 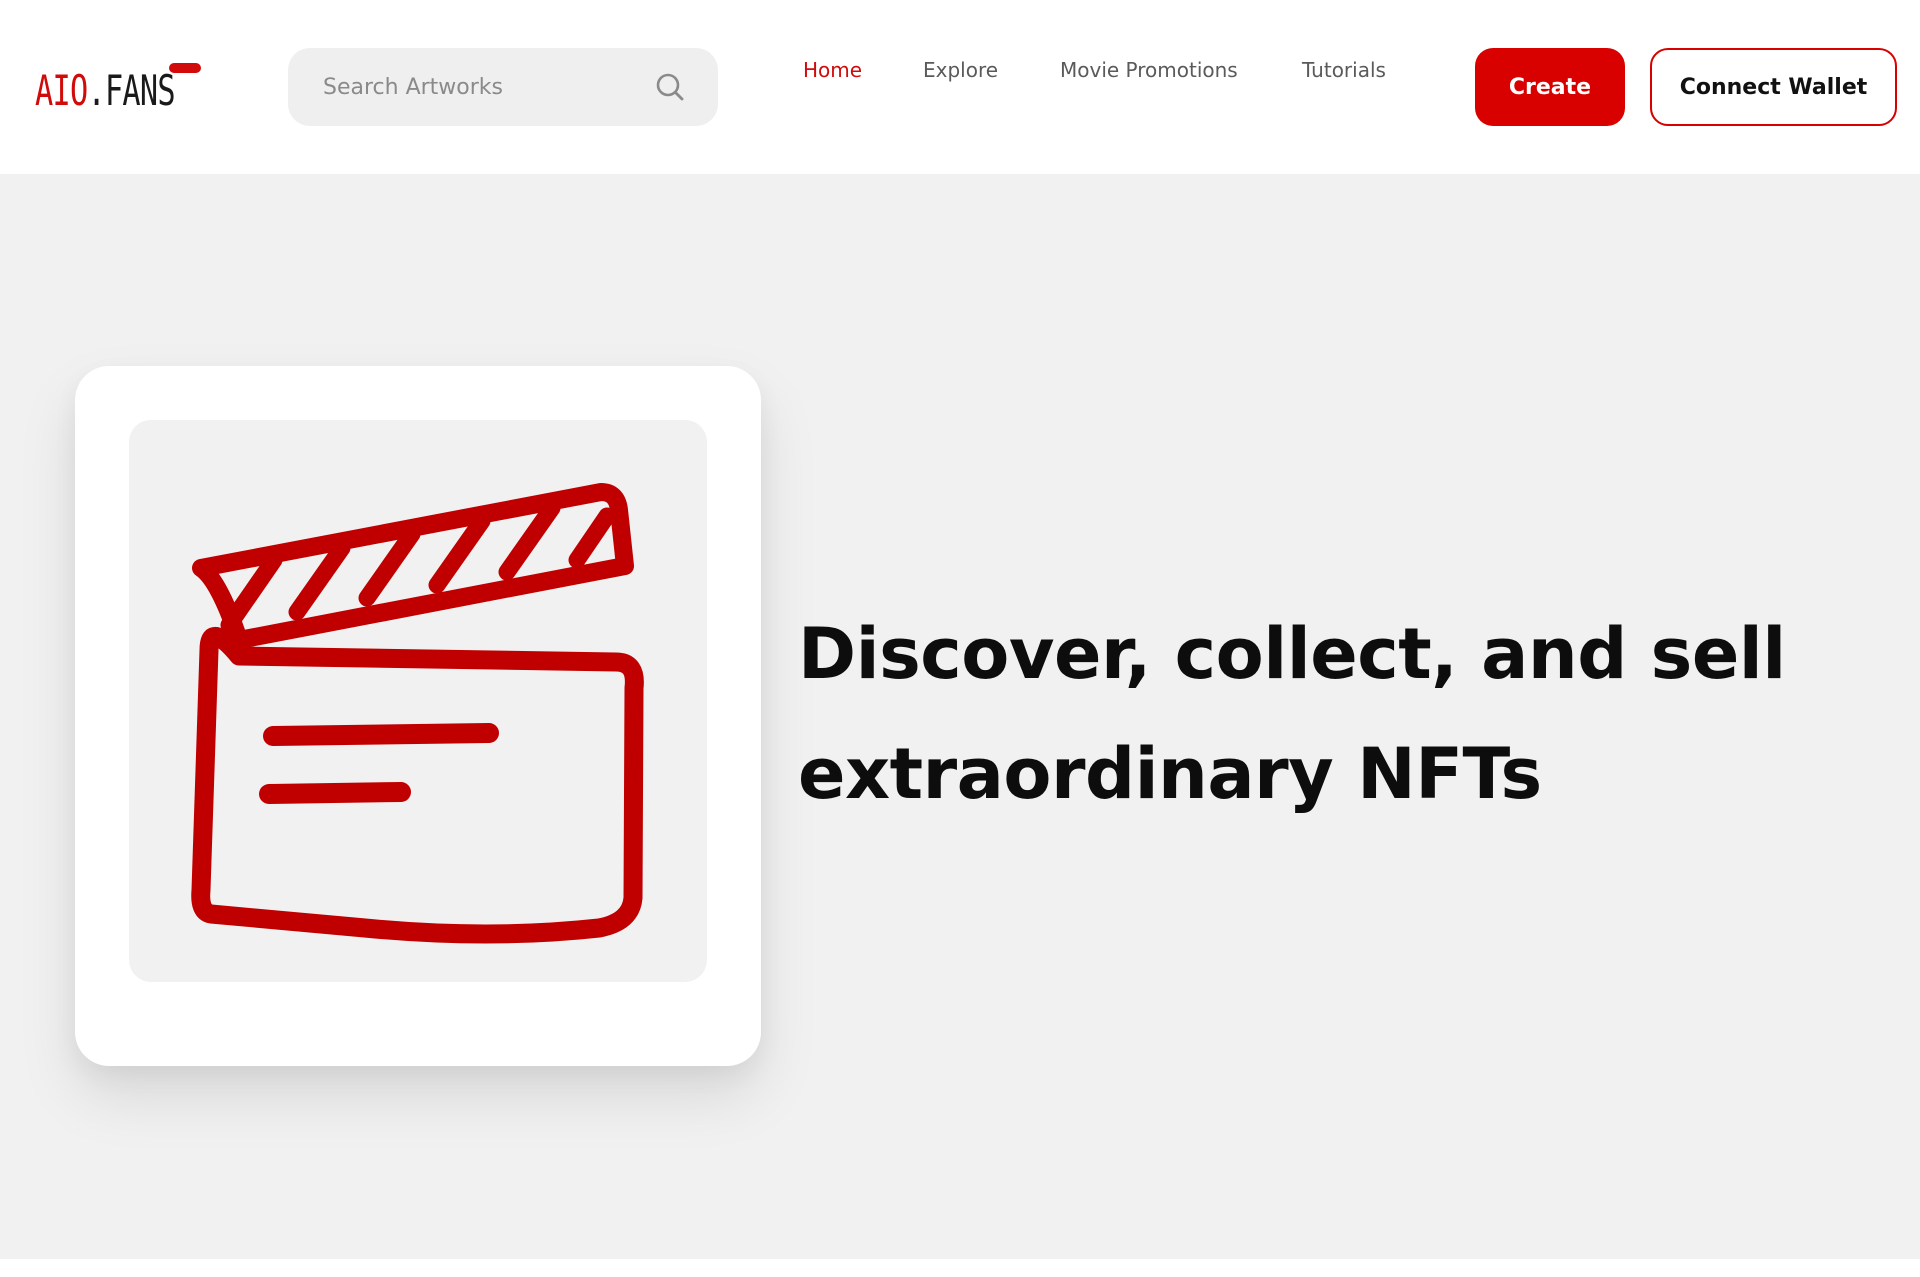 I want to click on logo-text: AIO.FANS, so click(x=105, y=90).